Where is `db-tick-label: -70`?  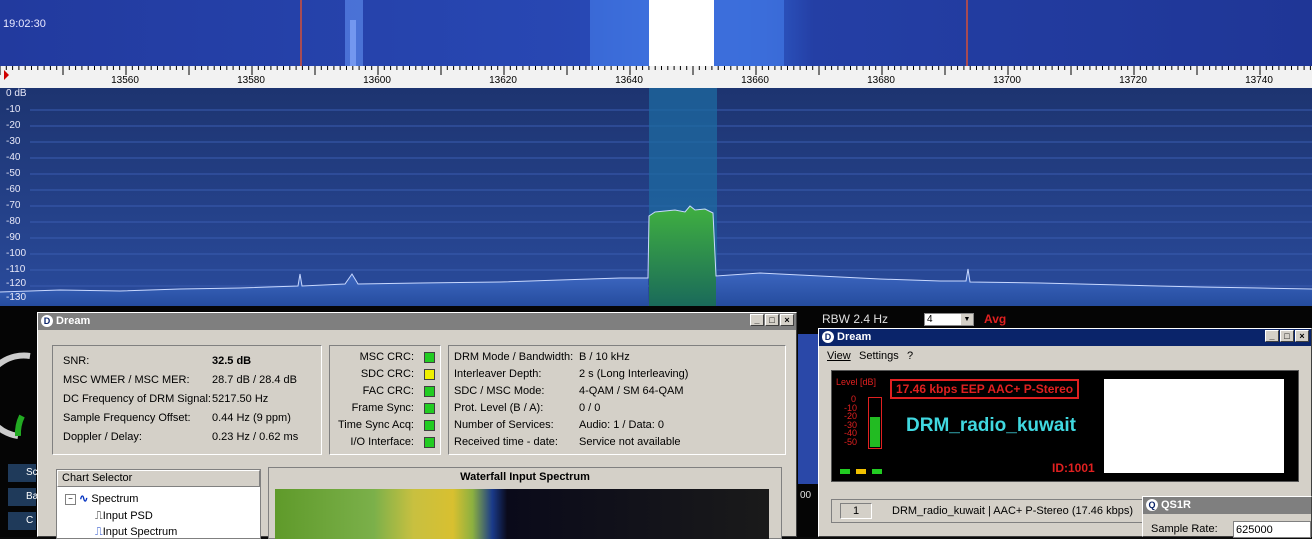 db-tick-label: -70 is located at coordinates (13, 205).